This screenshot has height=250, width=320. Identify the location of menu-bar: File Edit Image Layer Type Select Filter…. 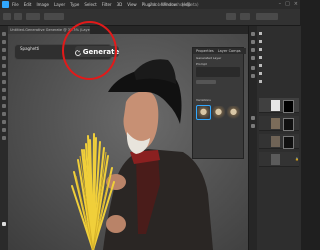
(150, 4).